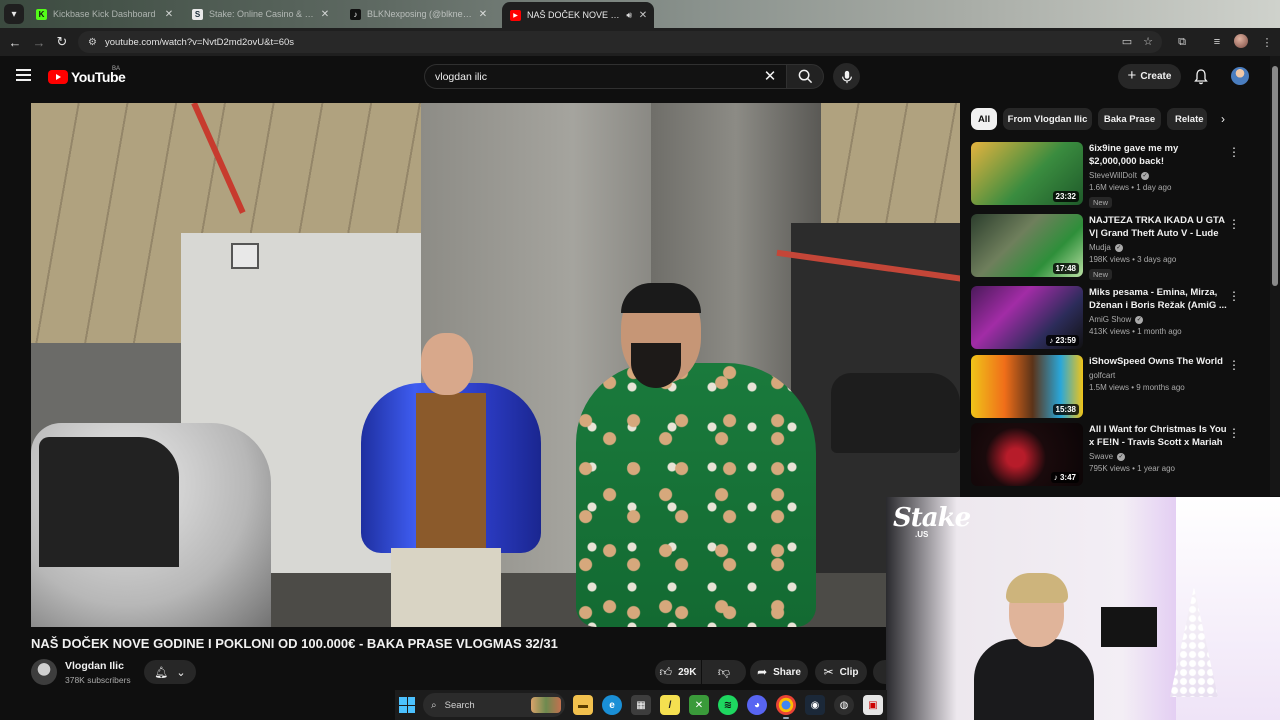  I want to click on forward-arrow-icon: →, so click(39, 42).